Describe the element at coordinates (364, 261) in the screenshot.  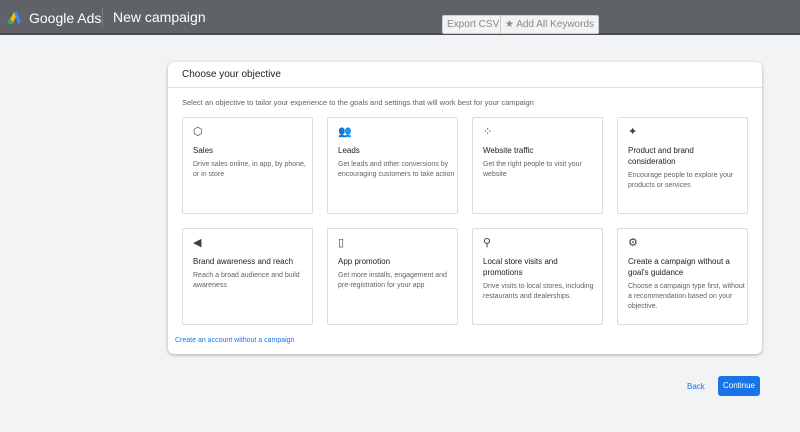
I see `tile-title: App promotion` at that location.